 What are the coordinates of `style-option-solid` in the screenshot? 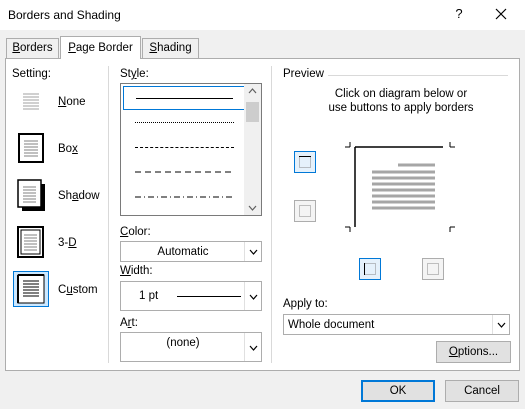 It's located at (184, 98).